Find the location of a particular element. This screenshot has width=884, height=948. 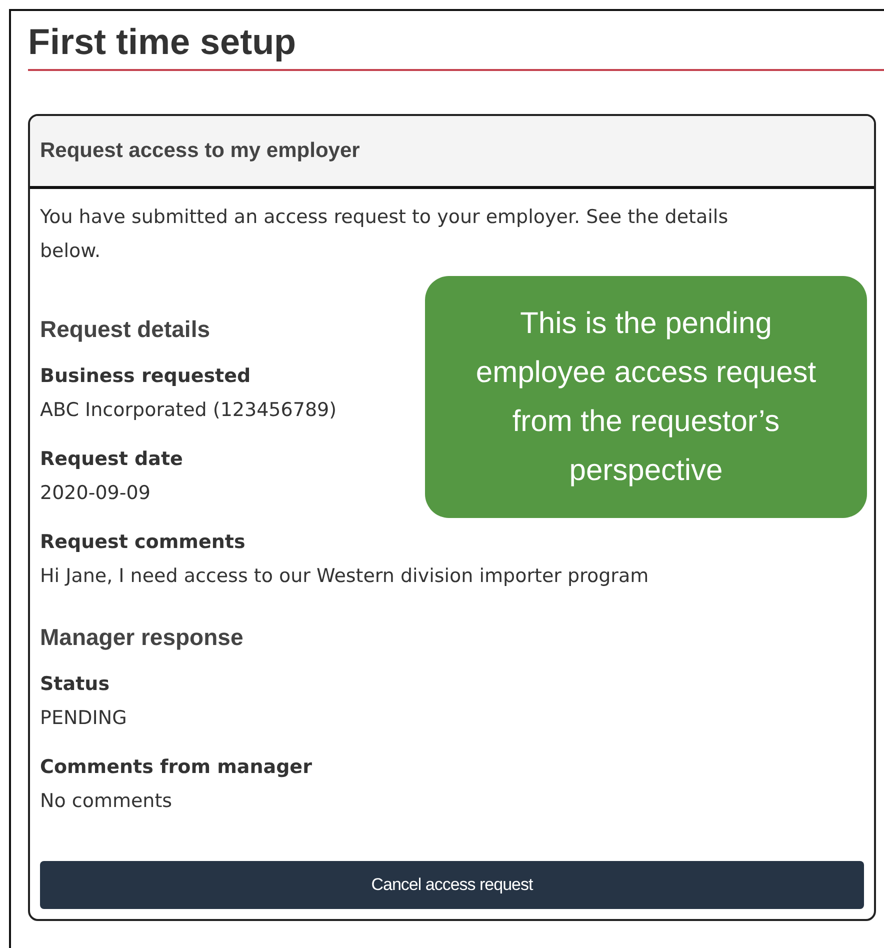

section-heading: Manager response is located at coordinates (142, 637).